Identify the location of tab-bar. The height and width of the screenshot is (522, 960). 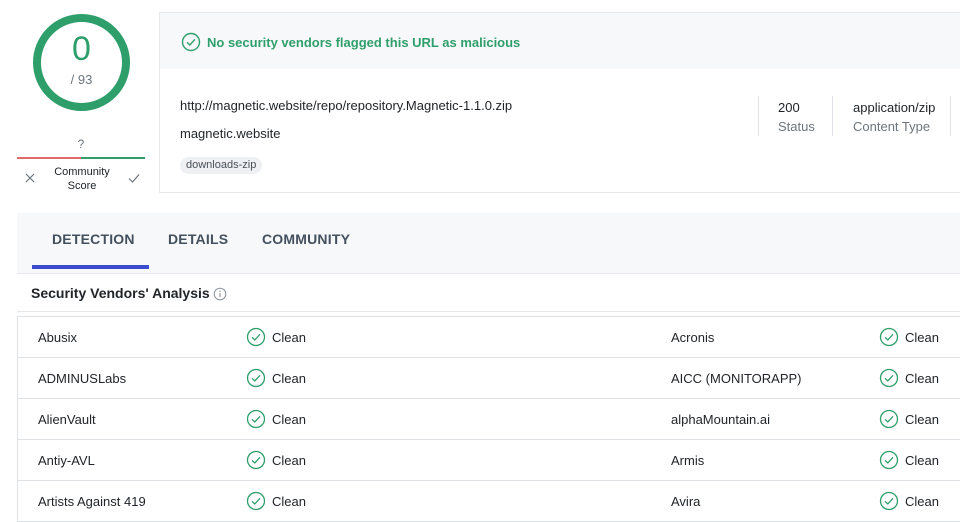
(488, 243).